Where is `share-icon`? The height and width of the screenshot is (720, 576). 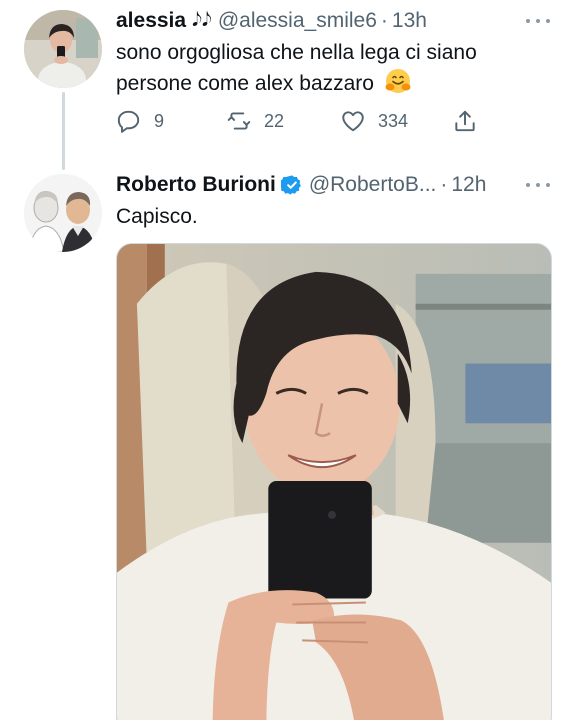 share-icon is located at coordinates (465, 121).